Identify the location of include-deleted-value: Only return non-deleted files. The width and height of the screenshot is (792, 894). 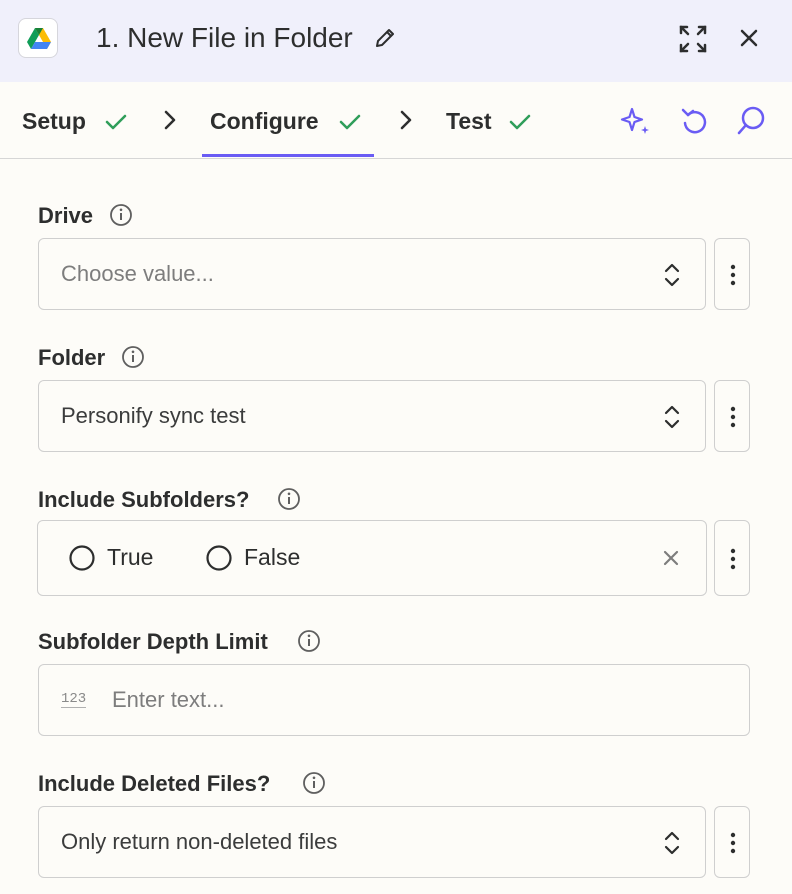
(199, 841).